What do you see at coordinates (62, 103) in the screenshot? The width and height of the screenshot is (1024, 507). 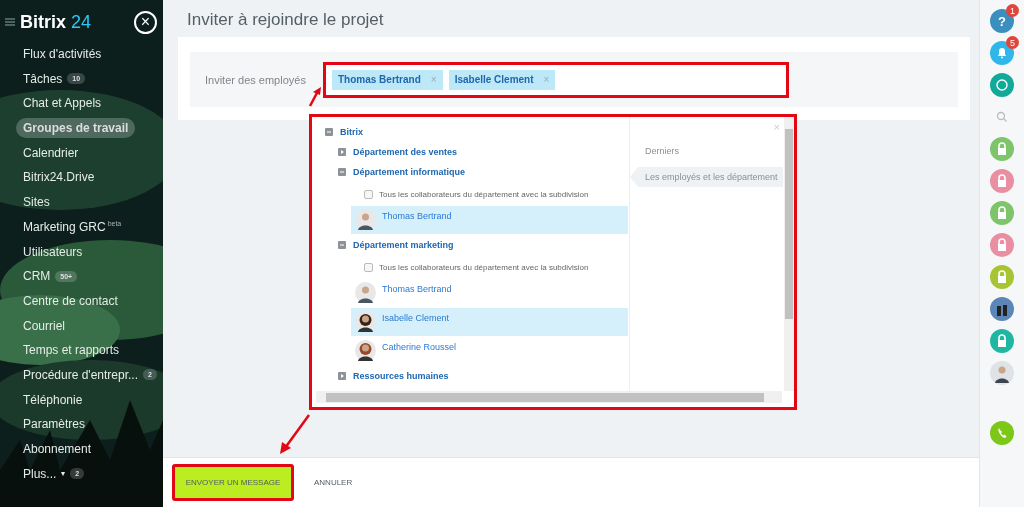 I see `sidebar-item: Chat et Appels` at bounding box center [62, 103].